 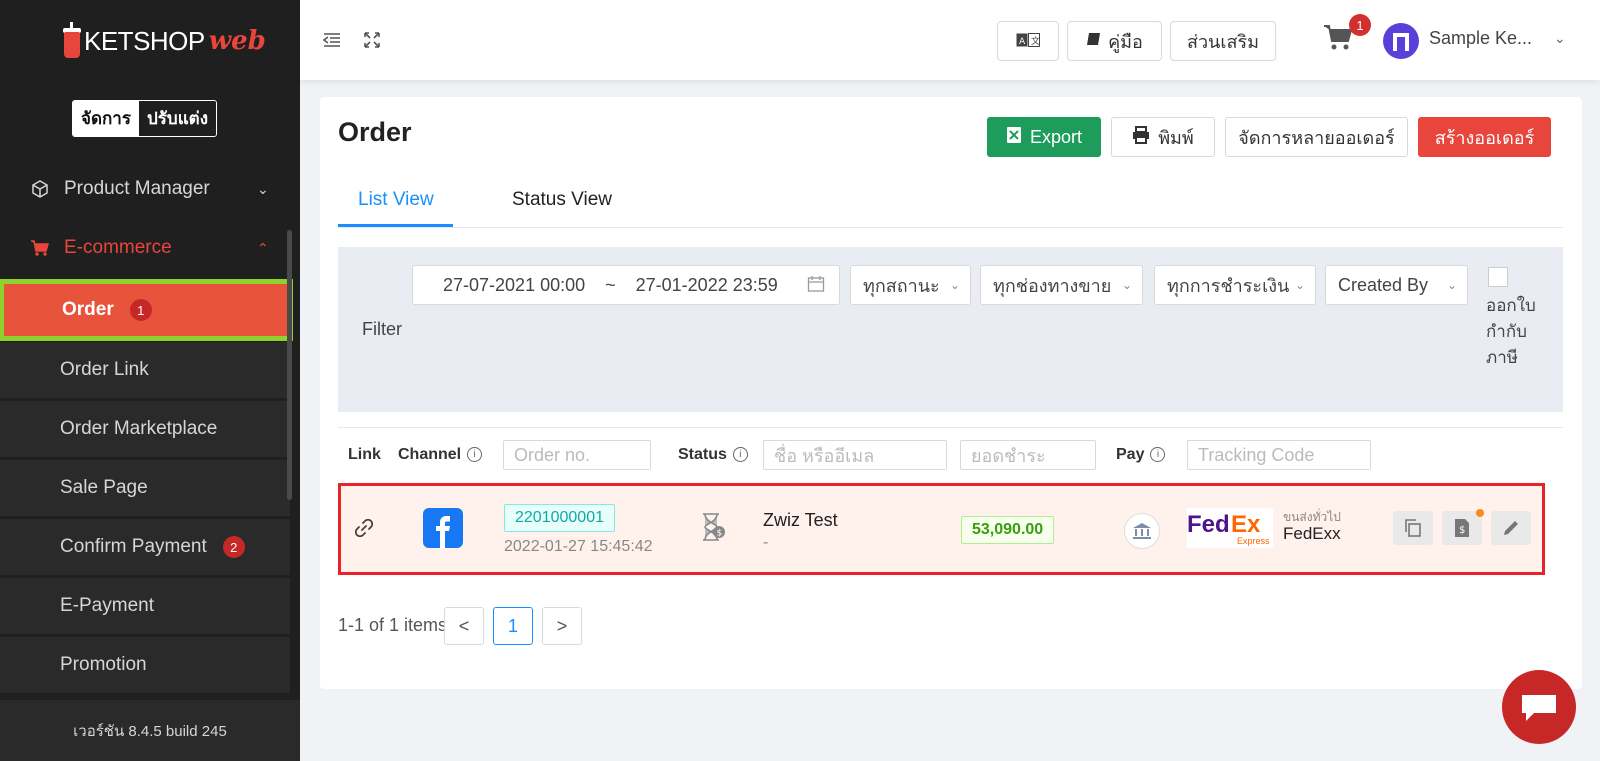 I want to click on sidebar-item-label: Promotion, so click(x=103, y=664).